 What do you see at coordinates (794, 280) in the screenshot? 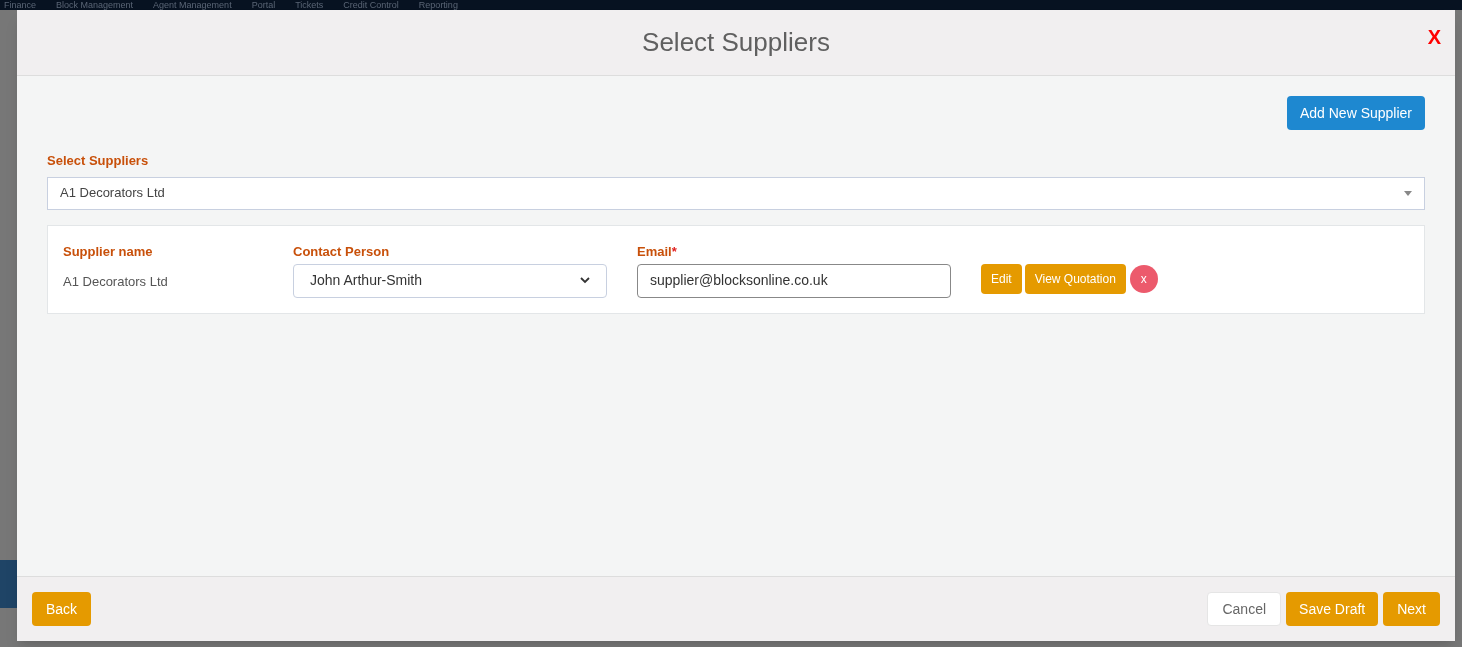
I see `email-input: supplier@blocksonline.co.uk` at bounding box center [794, 280].